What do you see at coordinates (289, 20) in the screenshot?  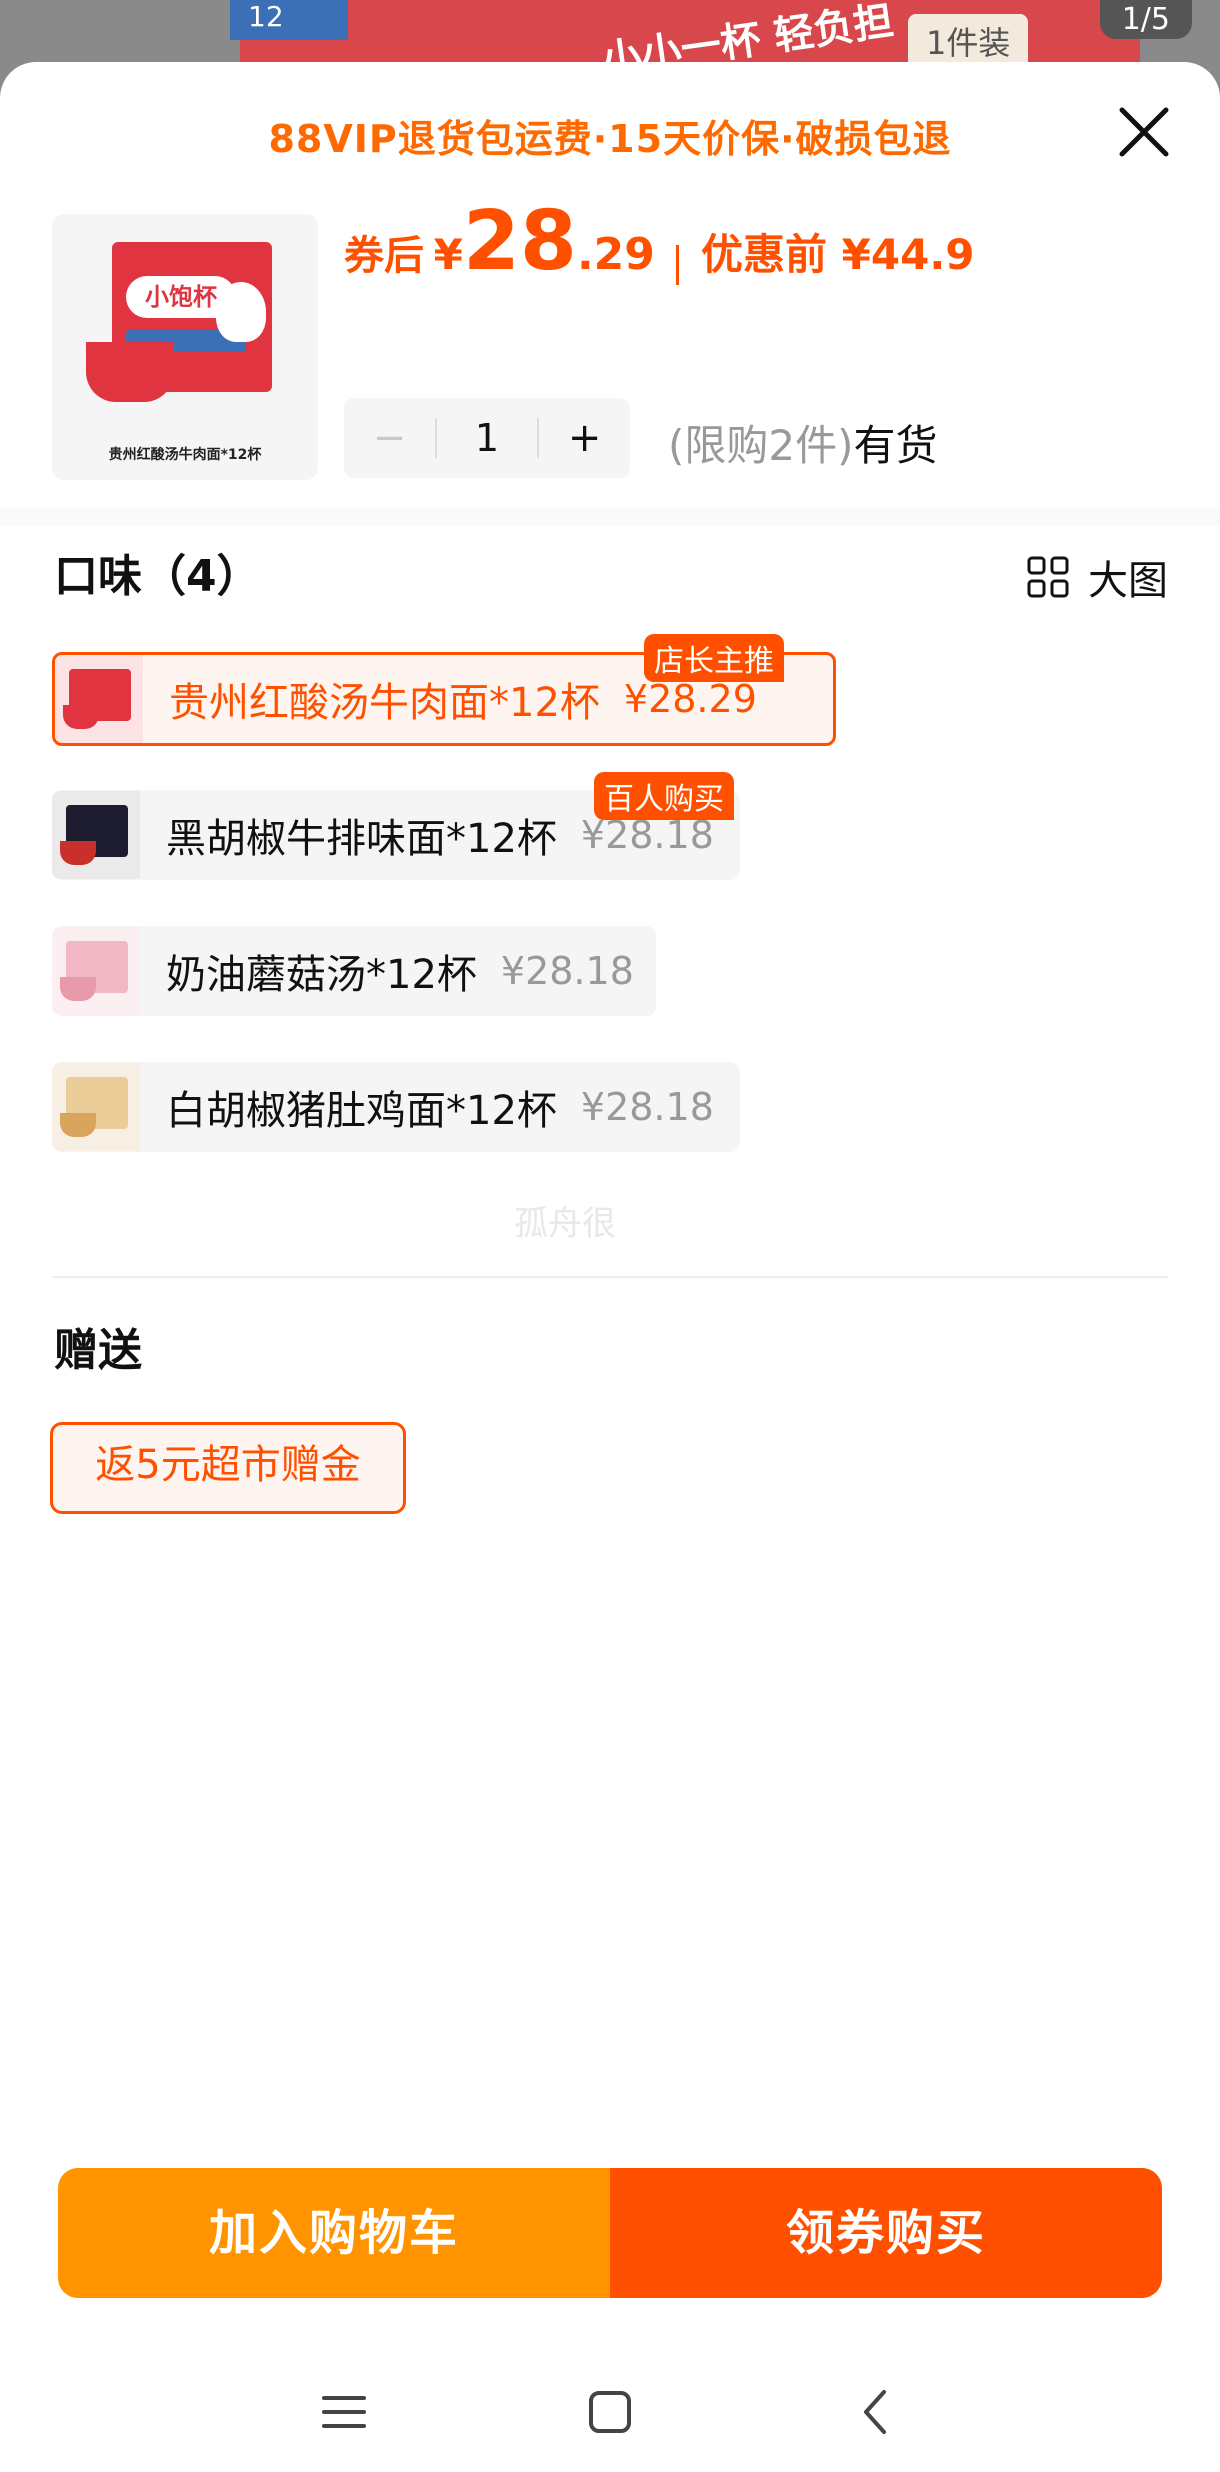 I see `background-mini-label: 12` at bounding box center [289, 20].